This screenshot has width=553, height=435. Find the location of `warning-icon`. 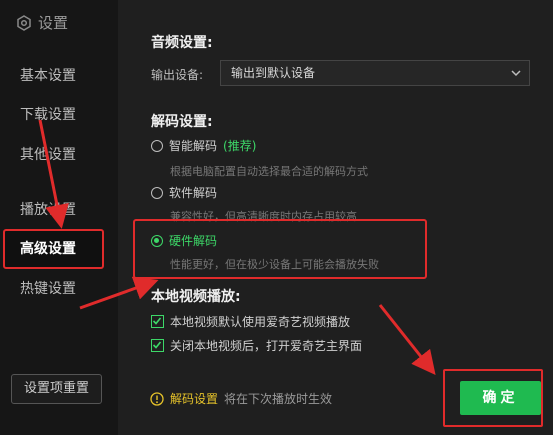

warning-icon is located at coordinates (157, 398).